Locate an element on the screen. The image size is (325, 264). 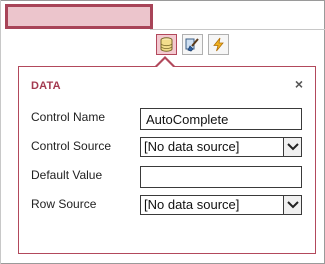
row-source-label: Row Source is located at coordinates (64, 204).